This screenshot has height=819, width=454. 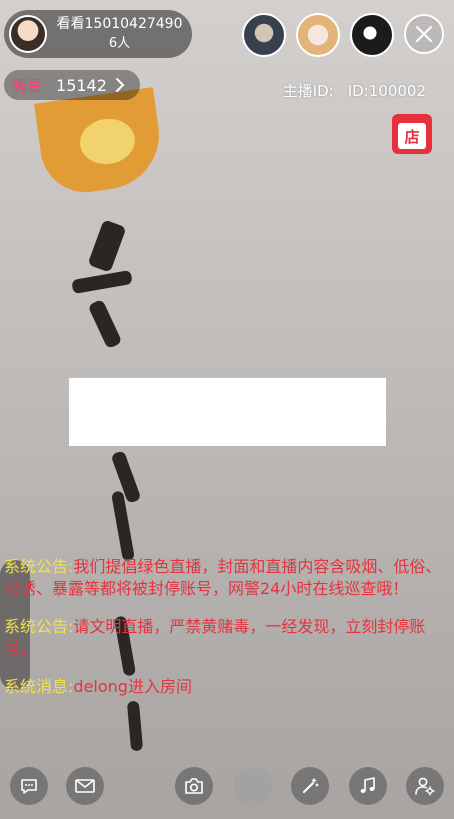 I want to click on camera-icon, so click(x=194, y=786).